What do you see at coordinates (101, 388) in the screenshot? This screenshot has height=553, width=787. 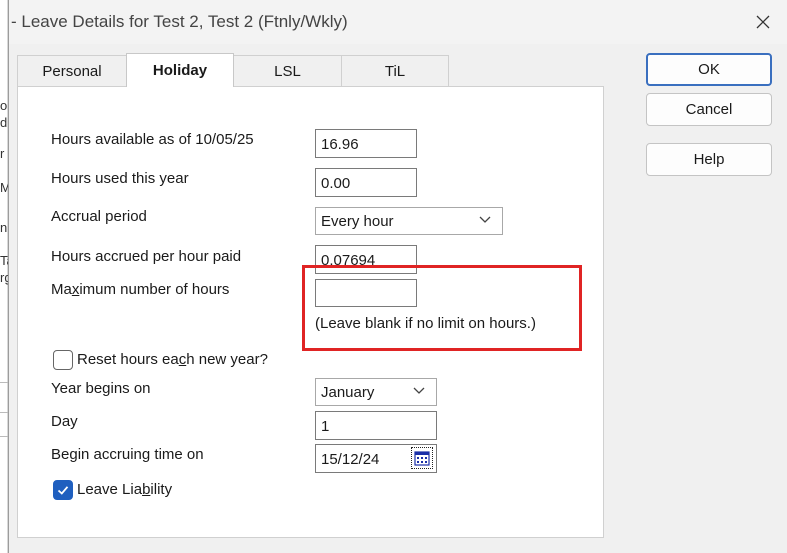 I see `year-begins-label: Year begins on` at bounding box center [101, 388].